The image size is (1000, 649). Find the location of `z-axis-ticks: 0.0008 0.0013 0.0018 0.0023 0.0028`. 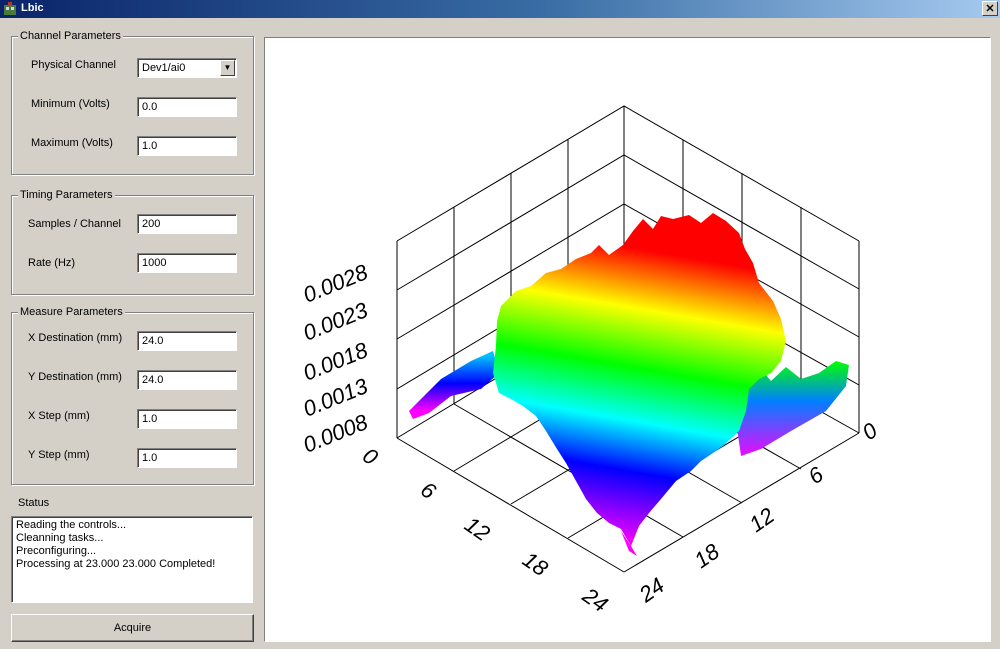

z-axis-ticks: 0.0008 0.0013 0.0018 0.0023 0.0028 is located at coordinates (336, 358).